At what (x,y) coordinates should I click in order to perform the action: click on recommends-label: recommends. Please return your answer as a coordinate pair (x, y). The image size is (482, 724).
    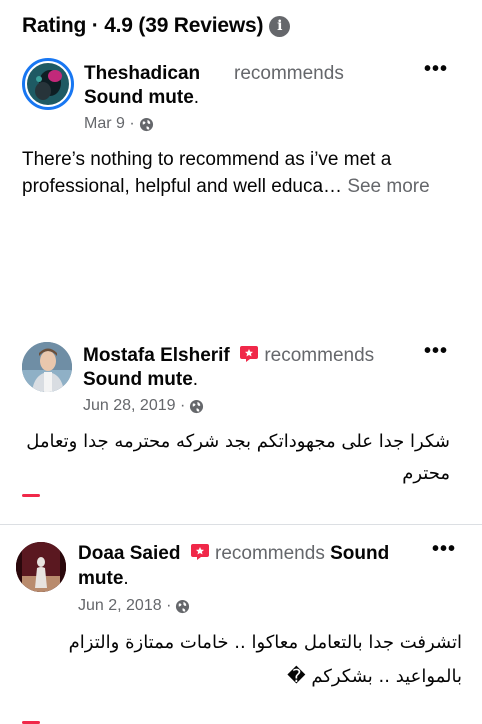
    Looking at the image, I should click on (289, 73).